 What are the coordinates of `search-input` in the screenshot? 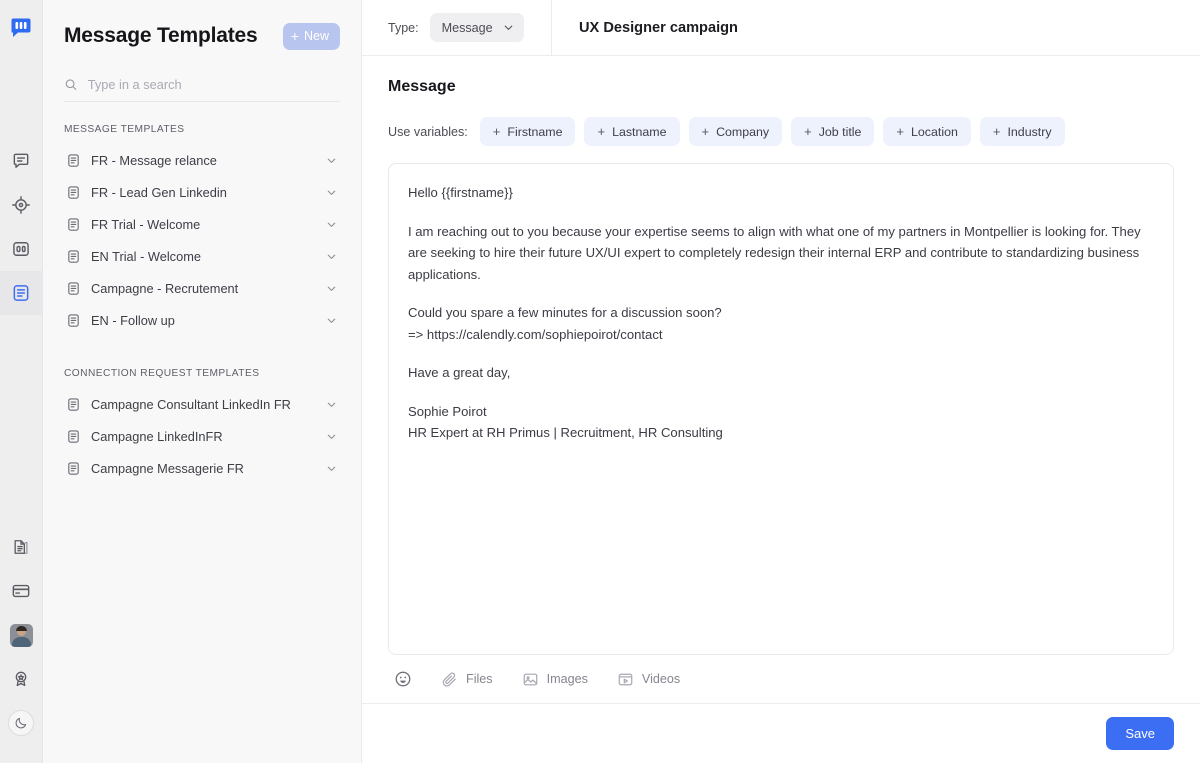 It's located at (213, 84).